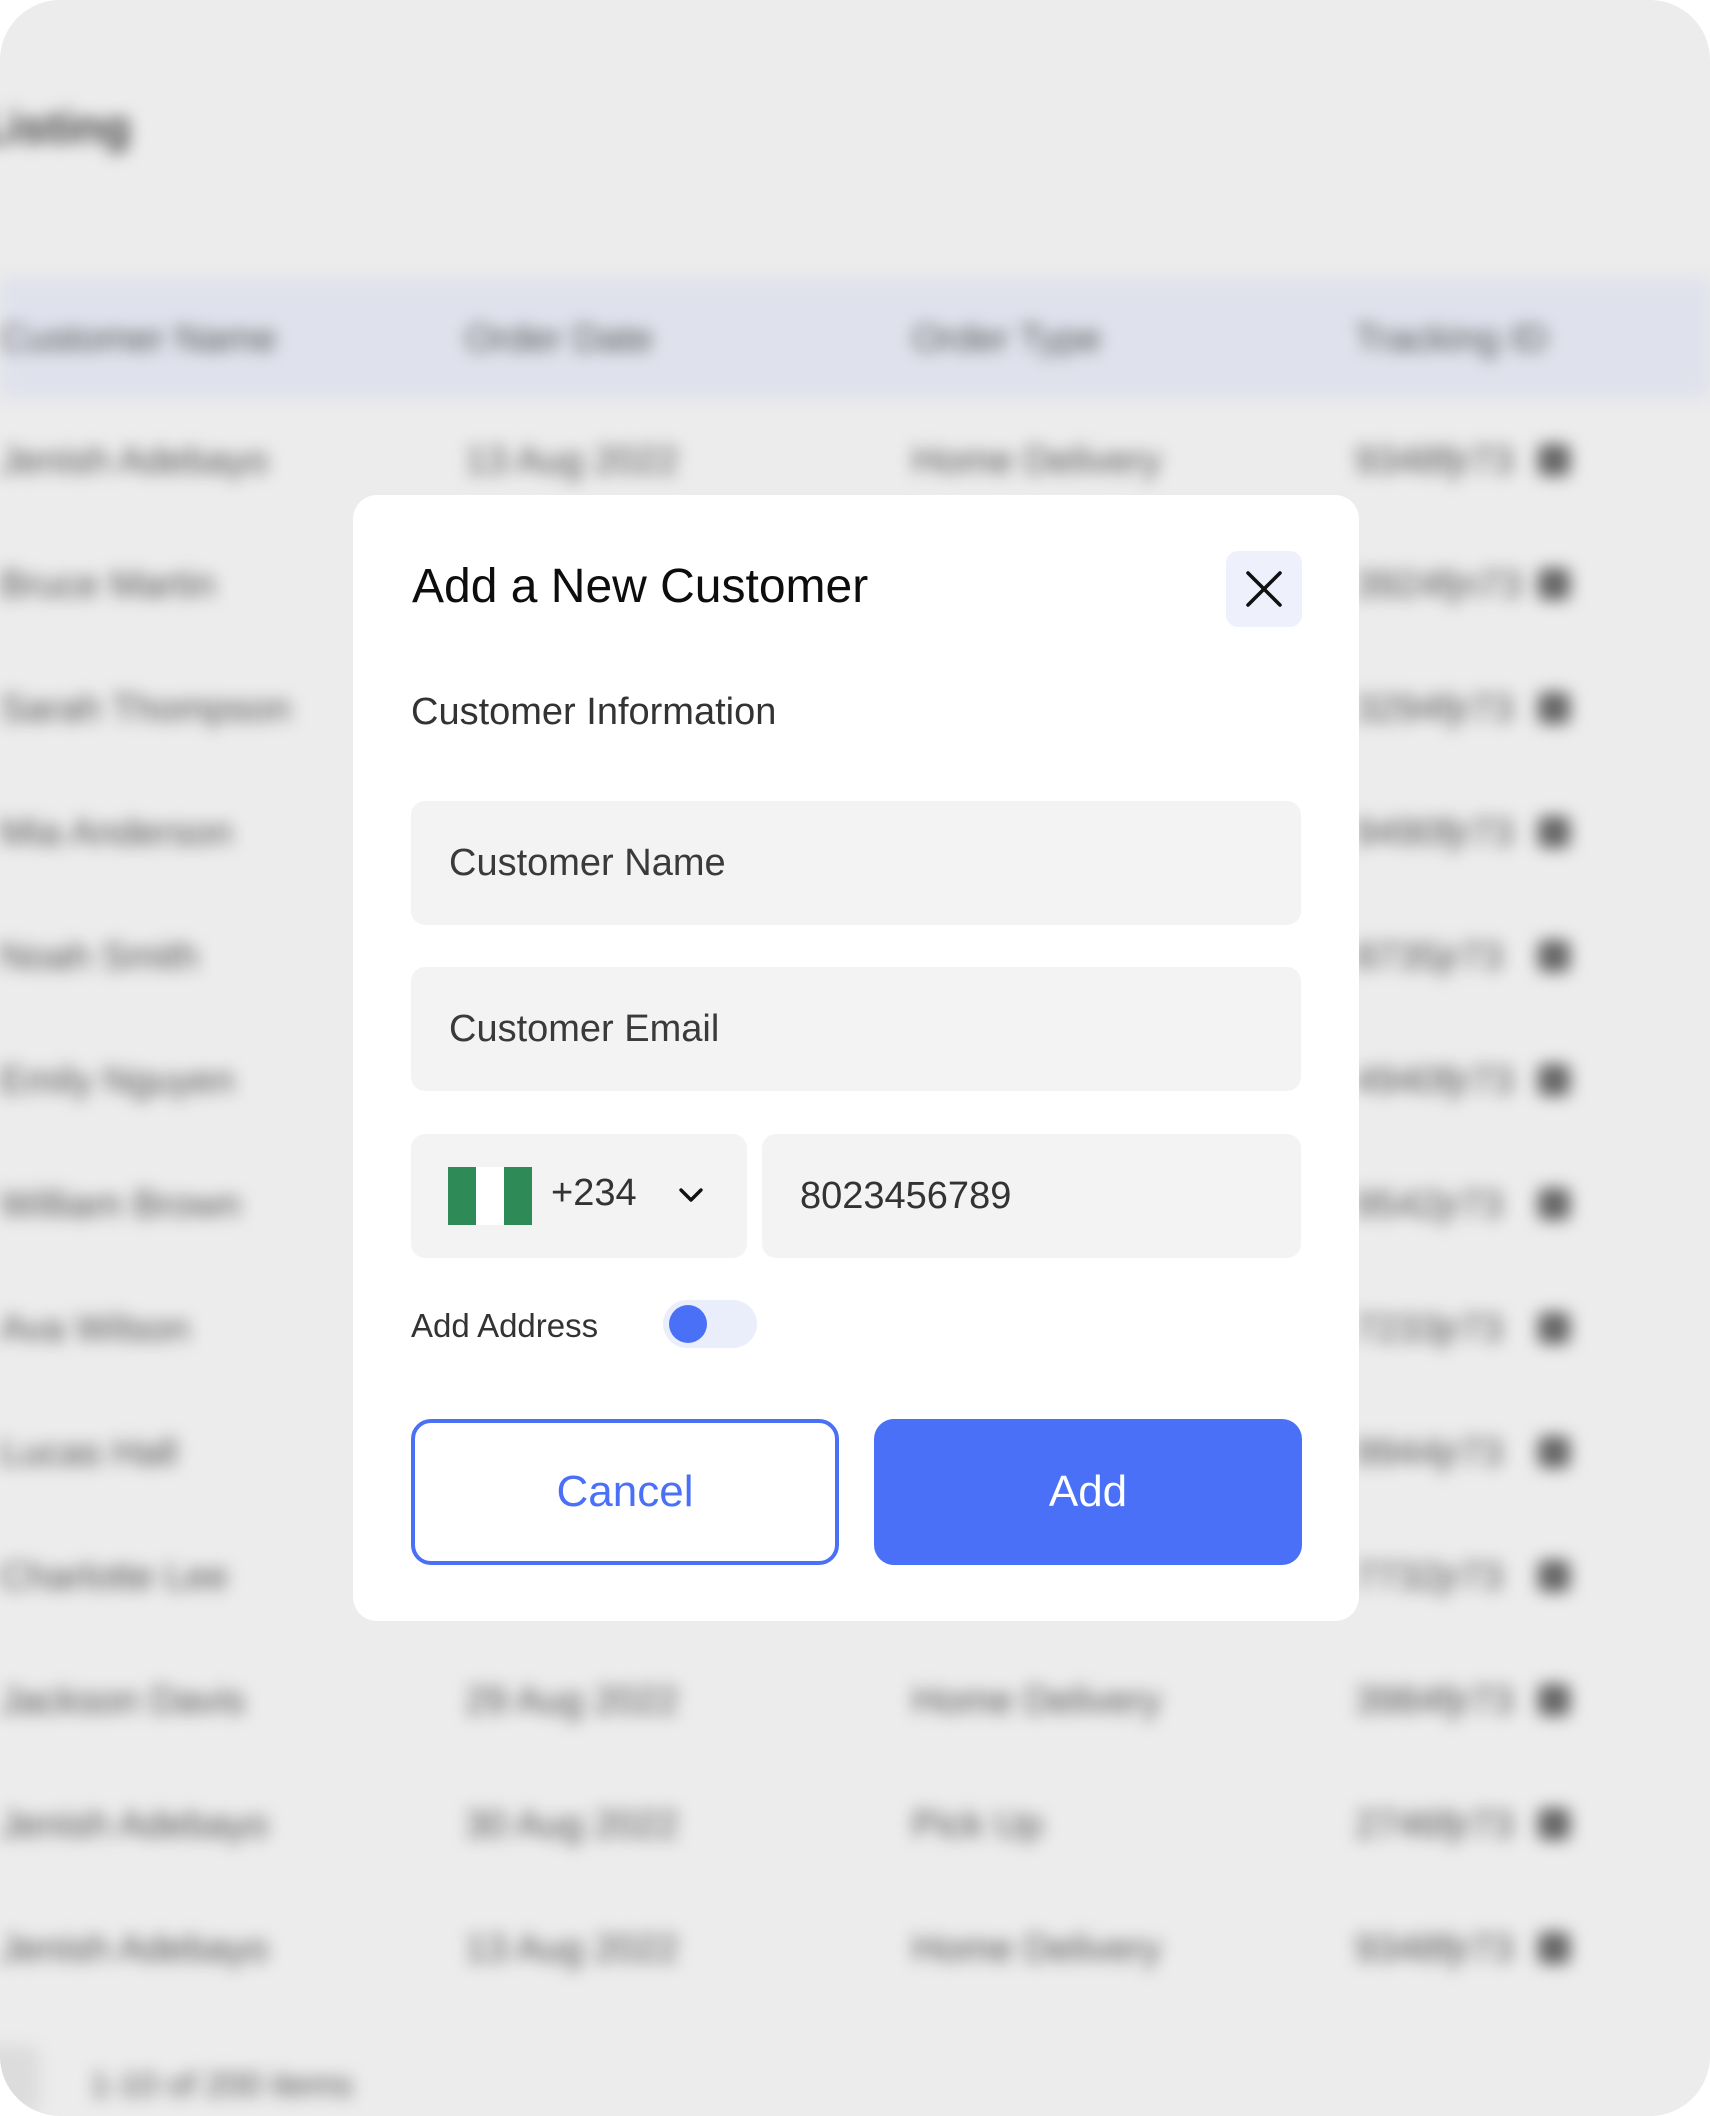  Describe the element at coordinates (1434, 1081) in the screenshot. I see `table-cell: 4940fjr73` at that location.